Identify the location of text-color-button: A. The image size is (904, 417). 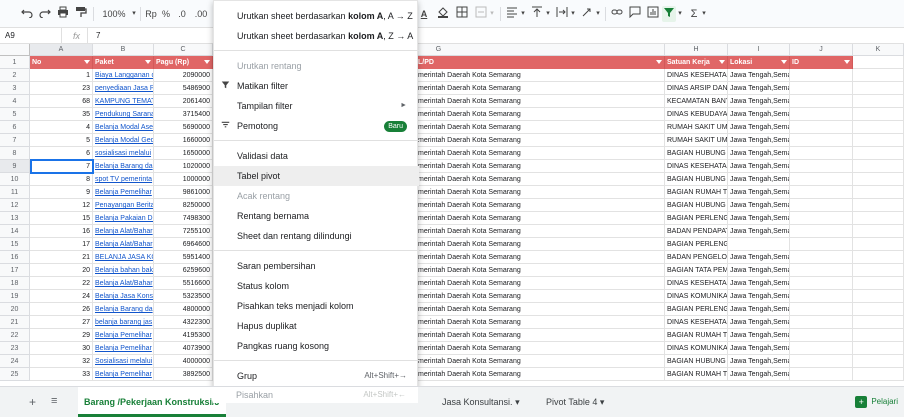
(424, 14).